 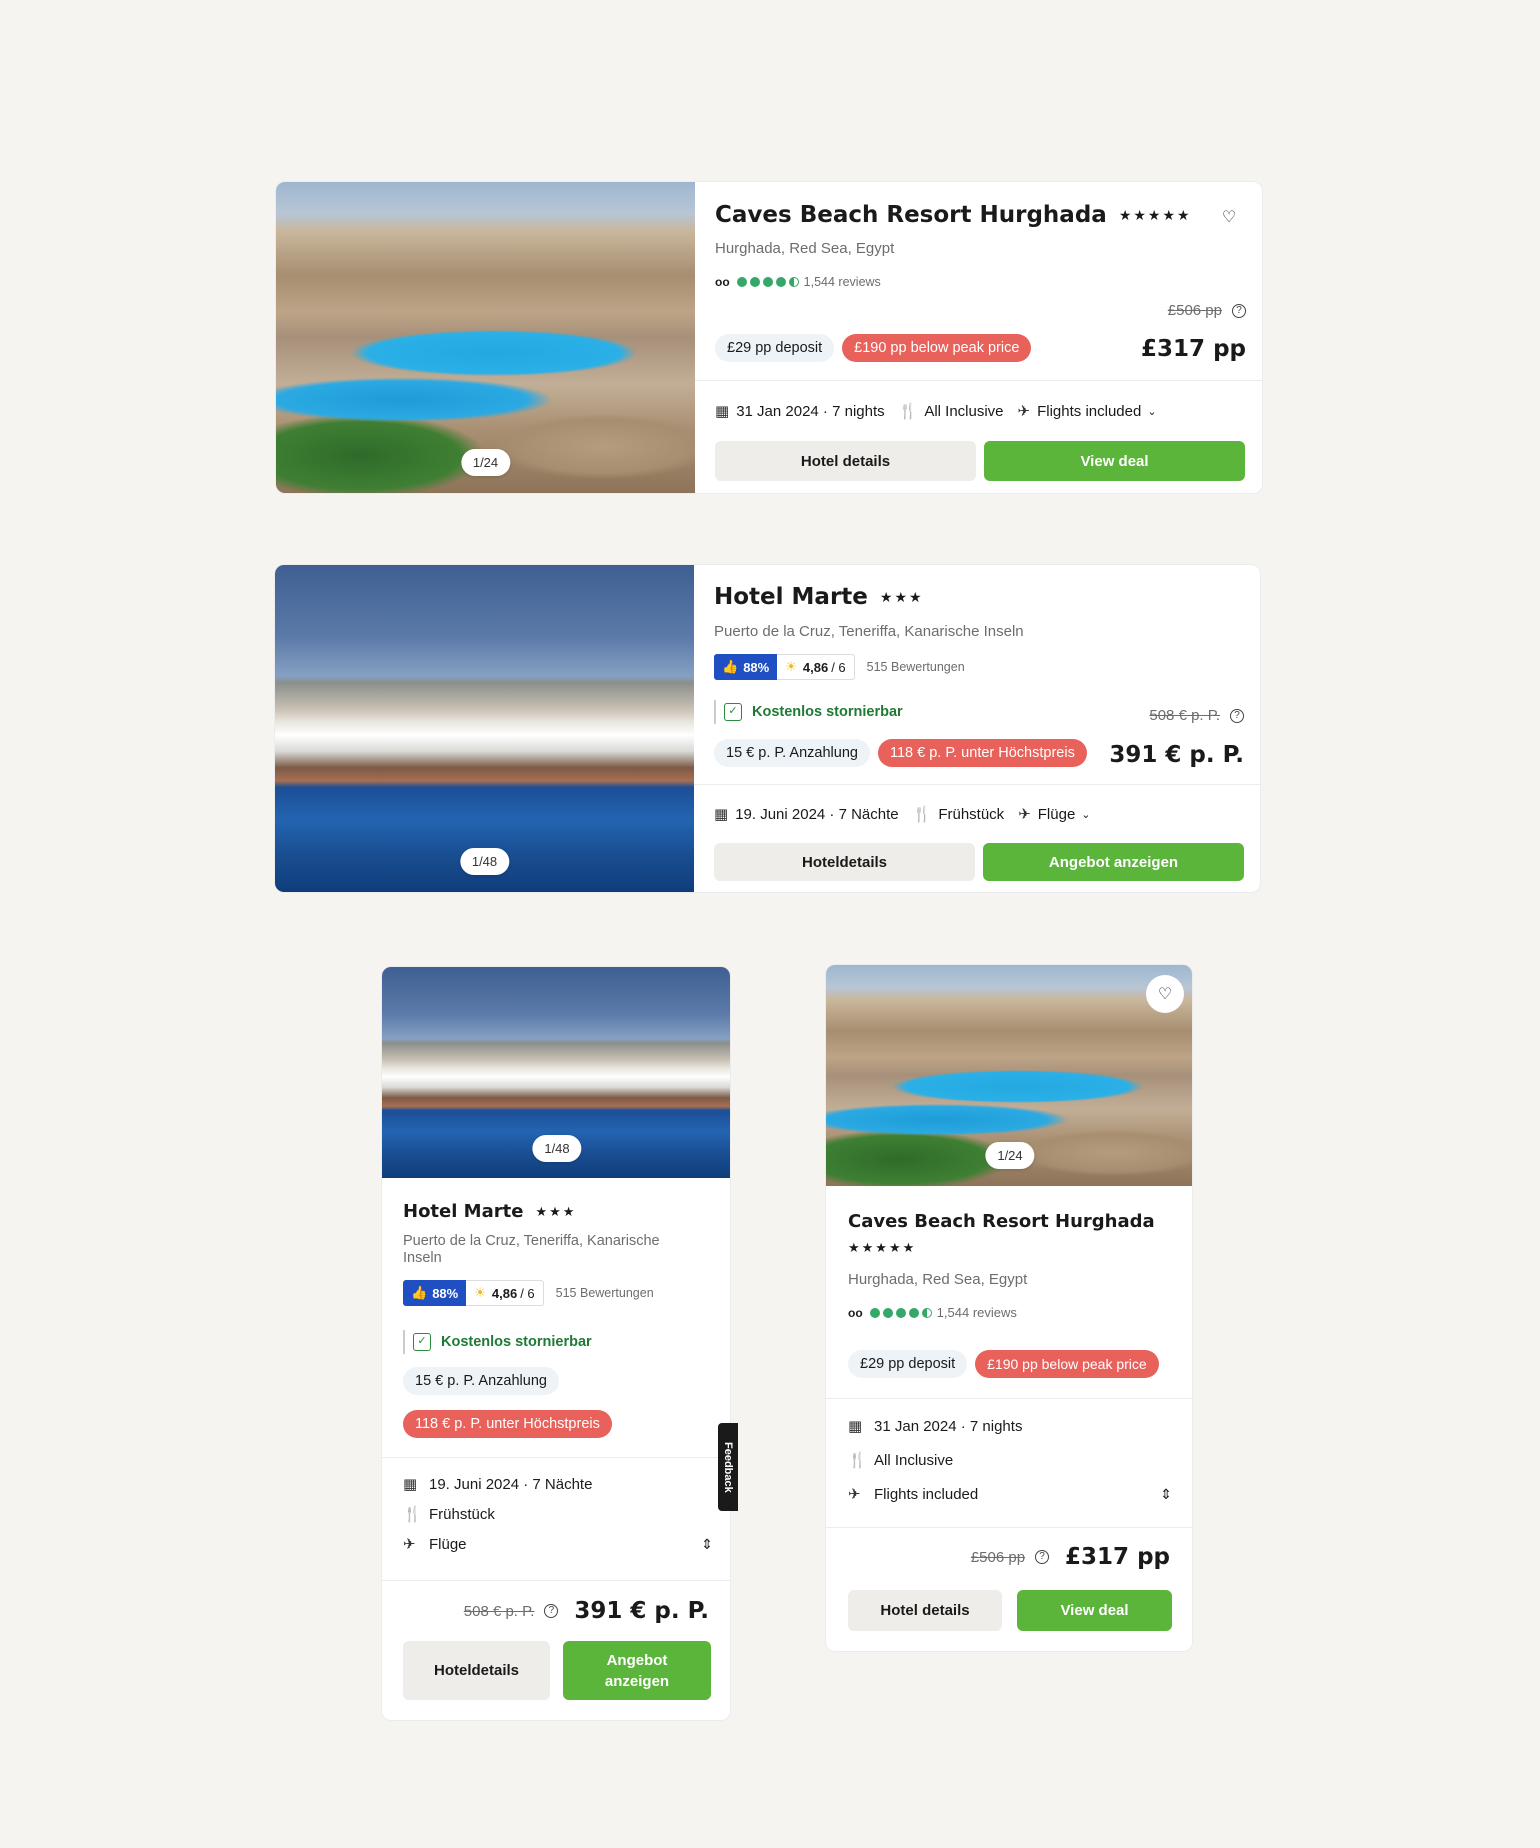 I want to click on deposit-badge: 15 € p. P. Anzahlung, so click(x=792, y=753).